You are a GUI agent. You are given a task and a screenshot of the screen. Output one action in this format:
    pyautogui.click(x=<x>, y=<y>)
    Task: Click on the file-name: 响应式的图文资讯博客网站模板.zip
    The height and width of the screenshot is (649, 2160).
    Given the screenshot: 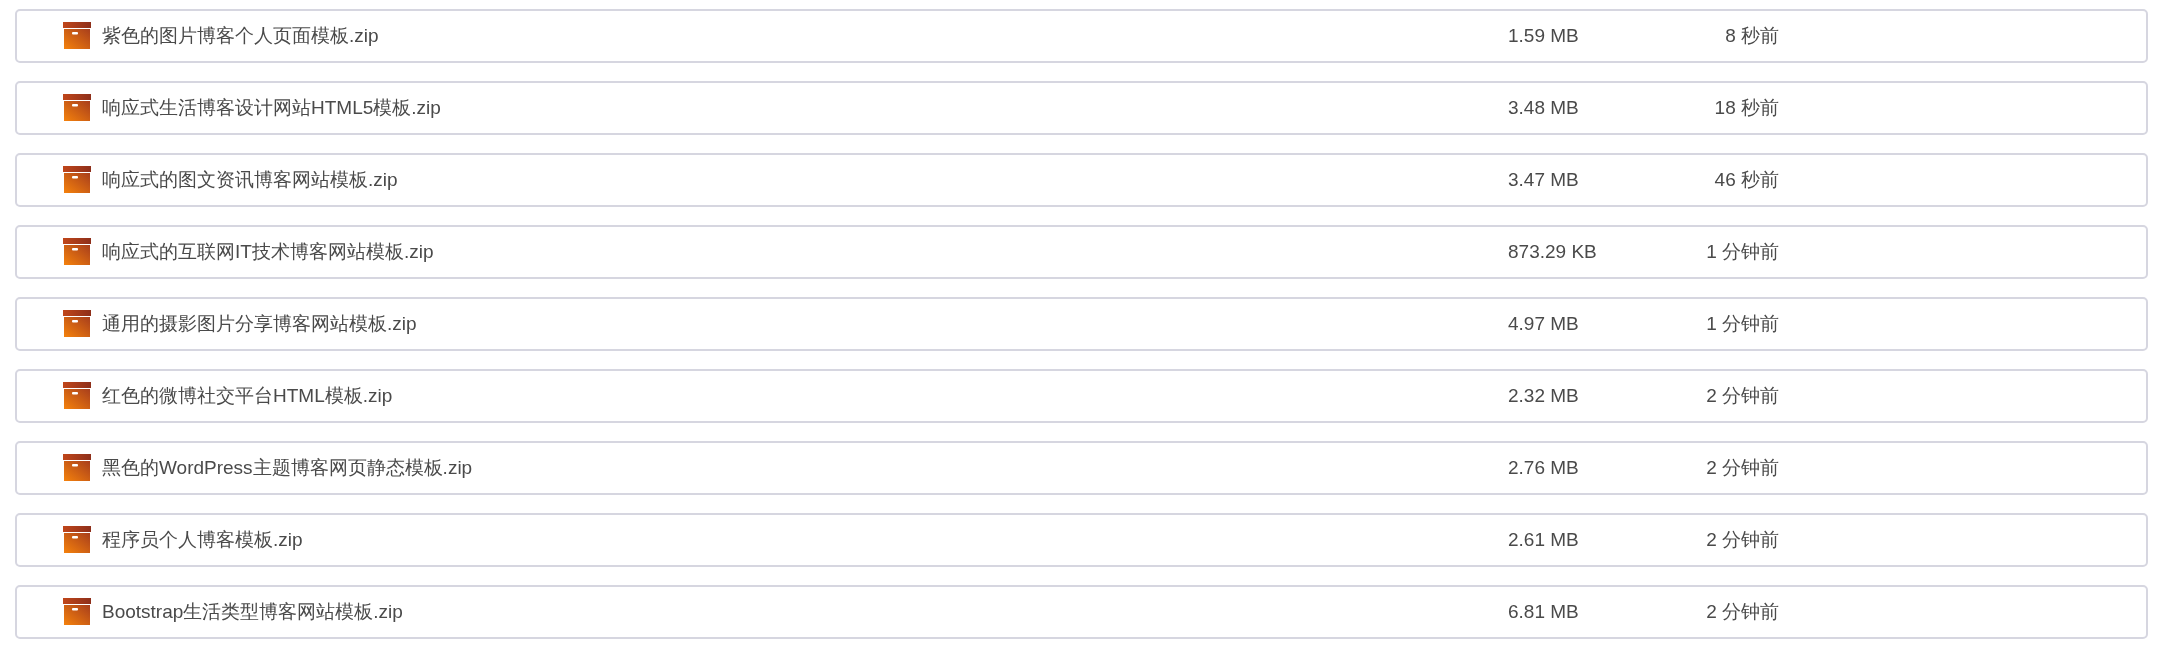 What is the action you would take?
    pyautogui.click(x=250, y=180)
    